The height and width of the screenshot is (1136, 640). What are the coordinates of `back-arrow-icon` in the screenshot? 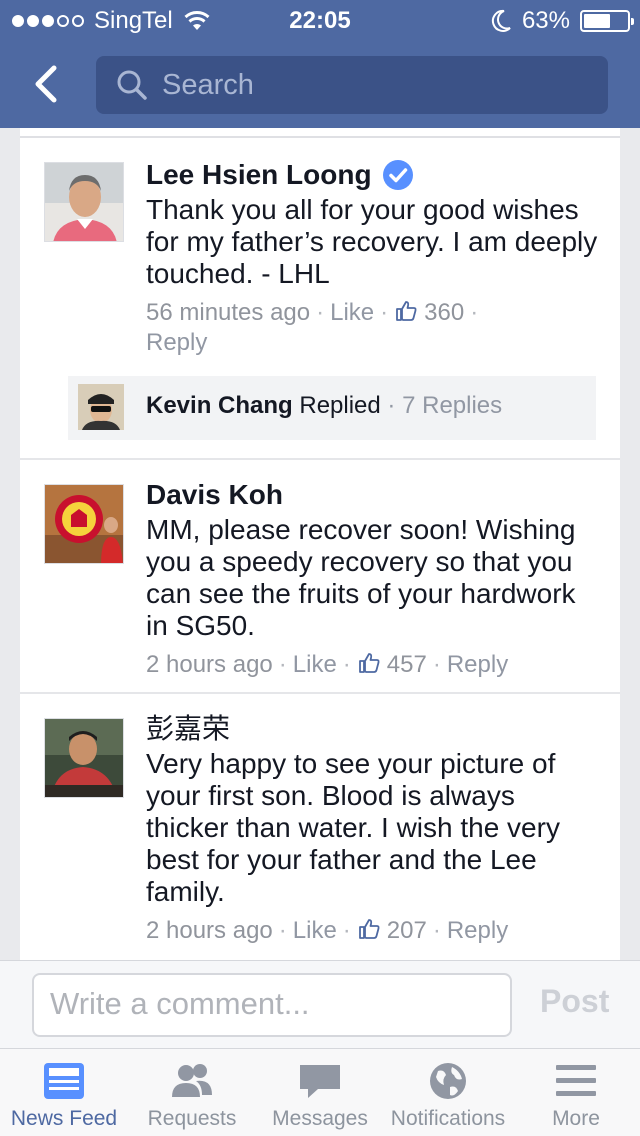 It's located at (48, 84).